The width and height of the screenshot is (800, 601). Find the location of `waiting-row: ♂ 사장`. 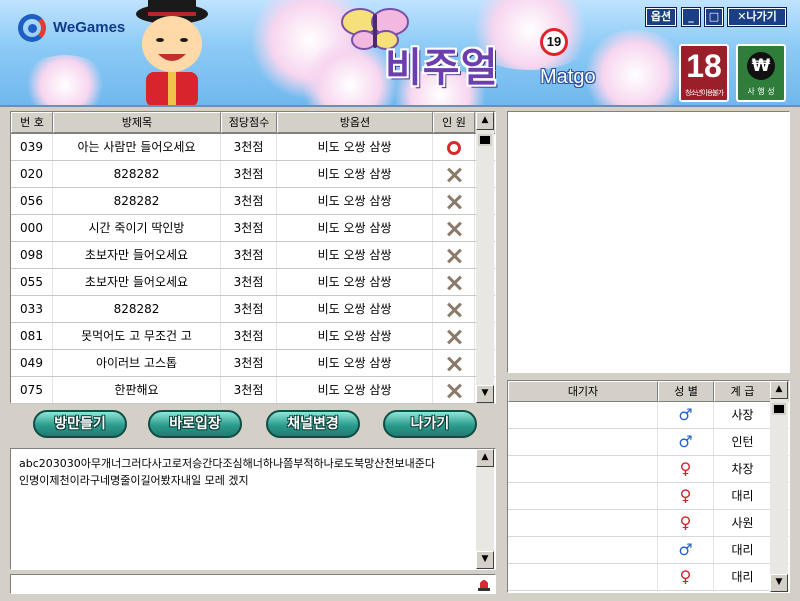

waiting-row: ♂ 사장 is located at coordinates (648, 415).